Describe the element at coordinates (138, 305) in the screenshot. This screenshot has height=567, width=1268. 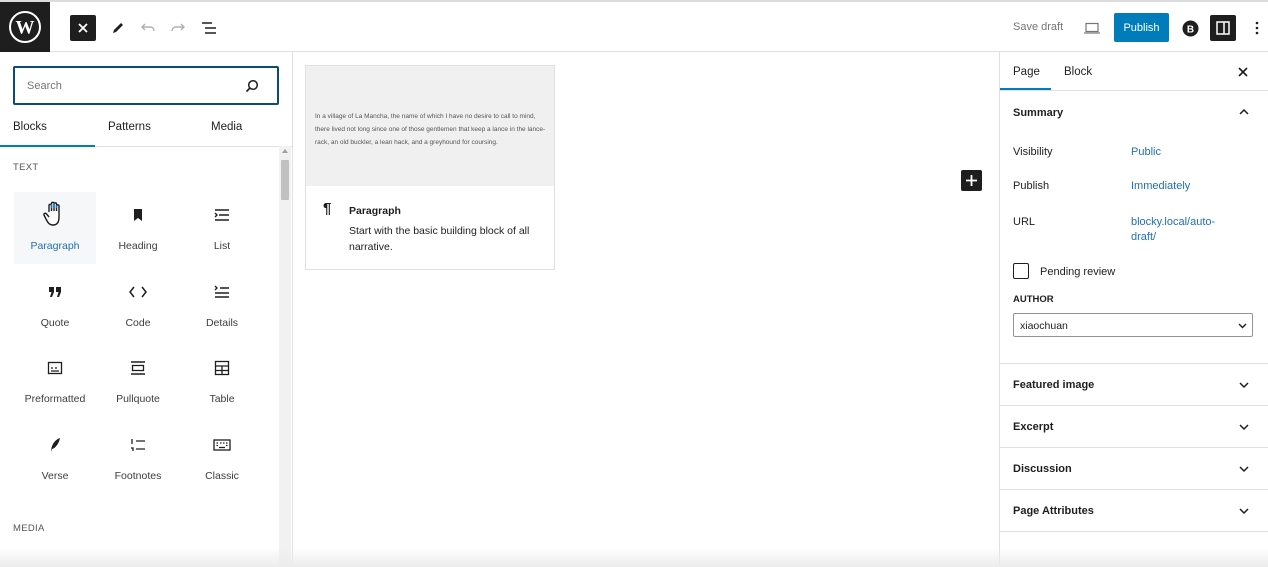
I see `block-code: Code` at that location.